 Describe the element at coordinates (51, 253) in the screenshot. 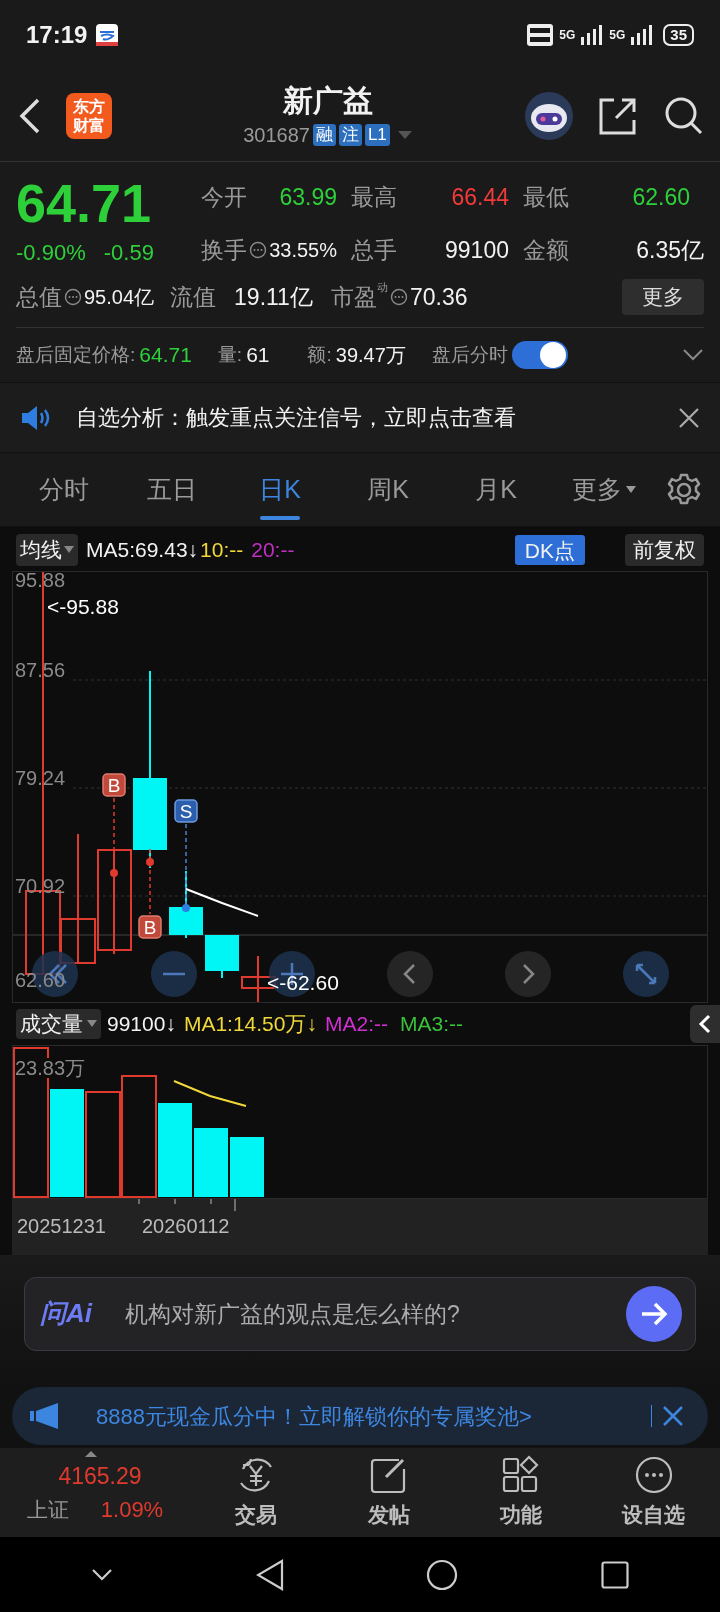

I see `change-percent: -0.90%` at that location.